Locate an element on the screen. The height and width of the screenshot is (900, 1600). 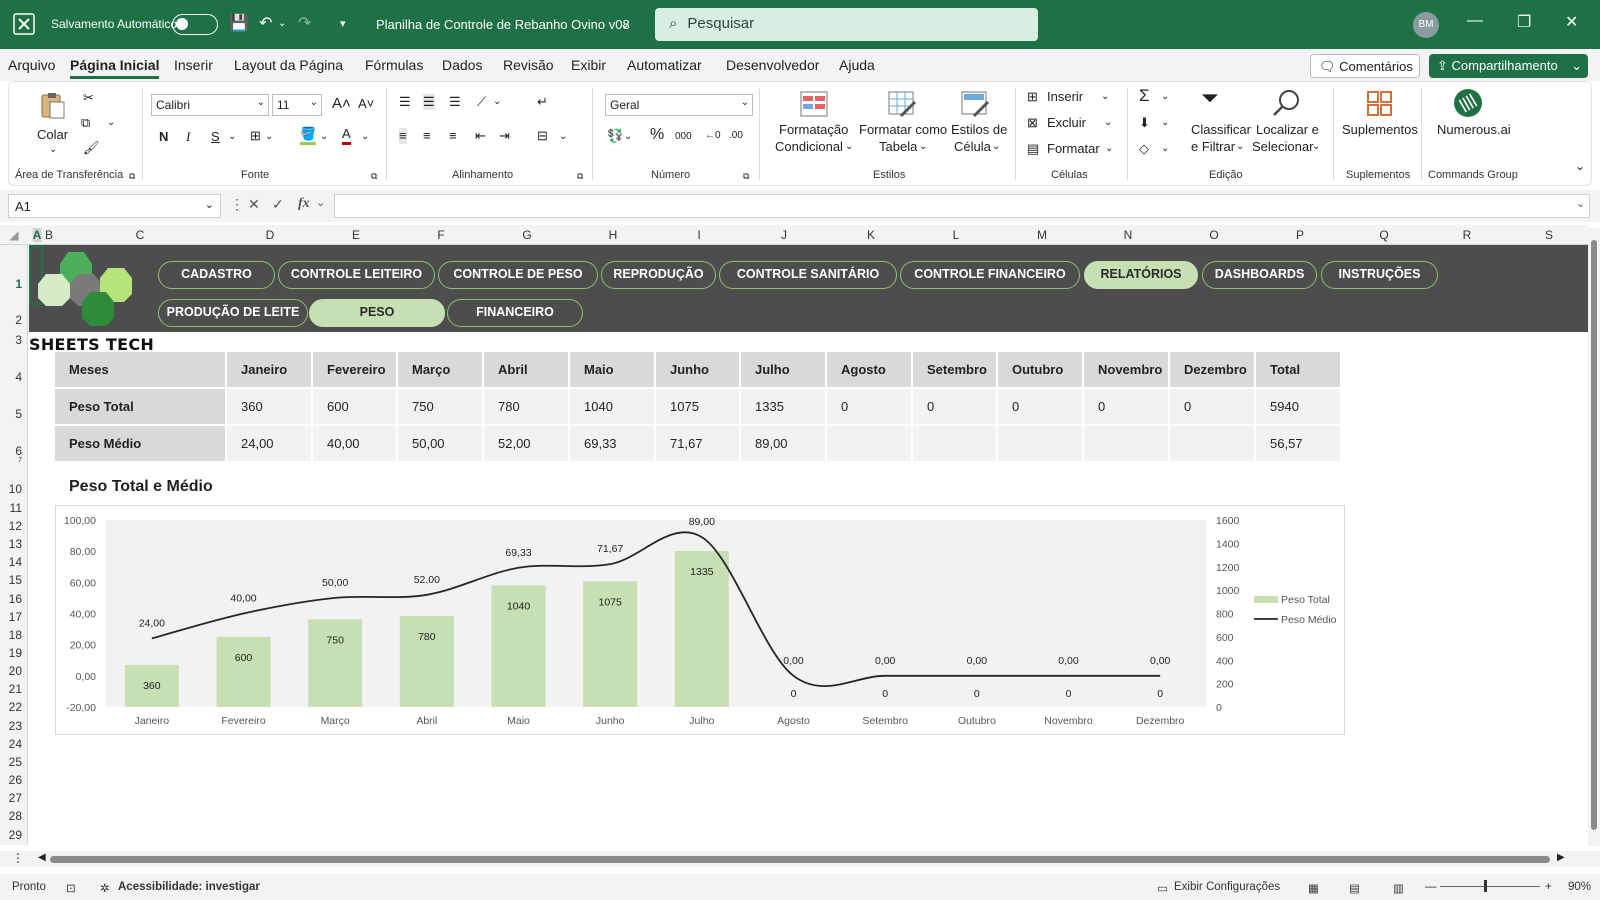
row-header: 19 is located at coordinates (15, 653).